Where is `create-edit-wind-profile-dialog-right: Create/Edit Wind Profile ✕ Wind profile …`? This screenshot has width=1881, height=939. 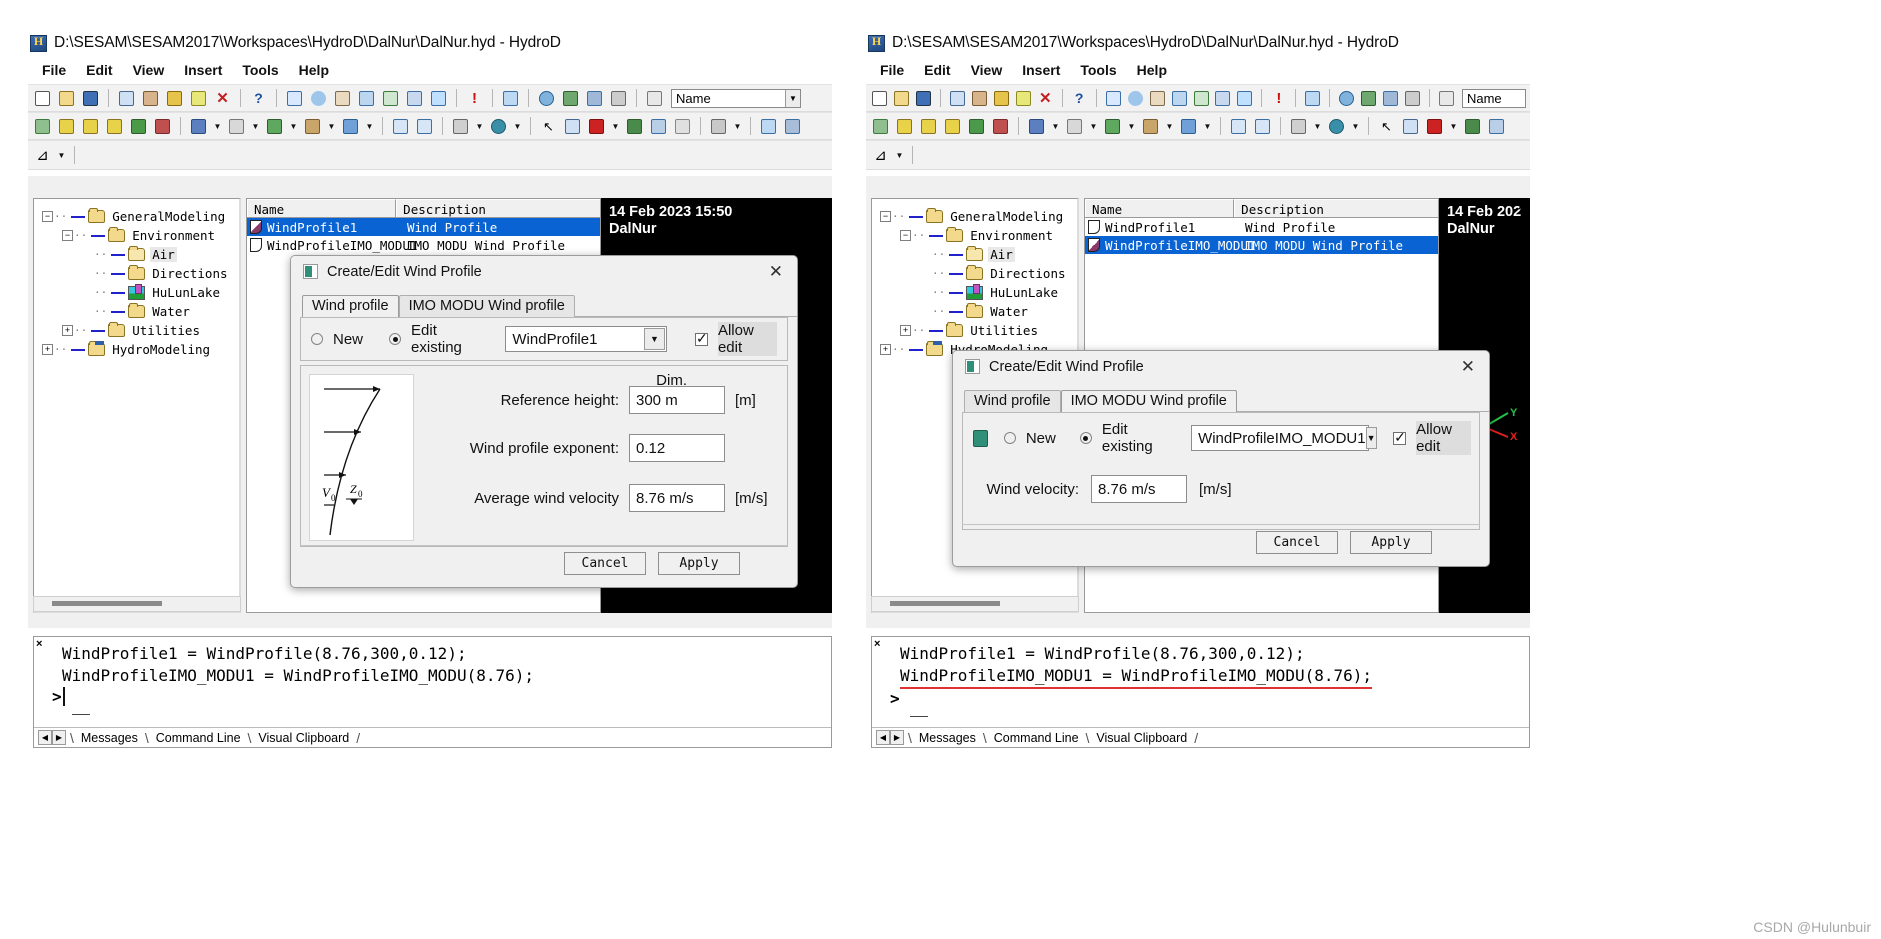
create-edit-wind-profile-dialog-right: Create/Edit Wind Profile ✕ Wind profile … is located at coordinates (1221, 458).